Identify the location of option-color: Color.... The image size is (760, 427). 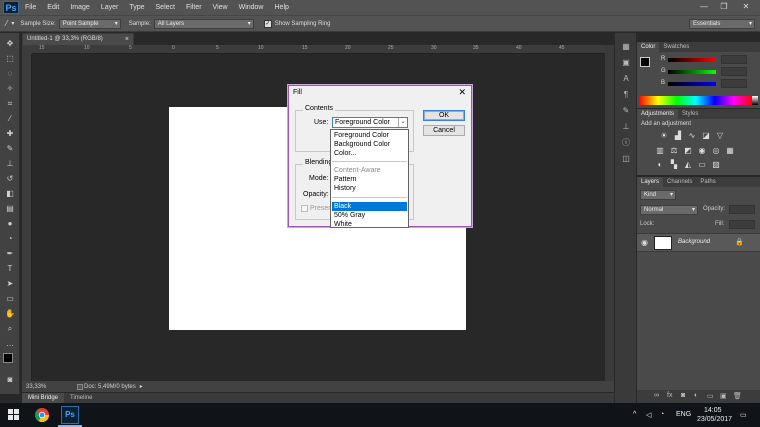
(369, 153).